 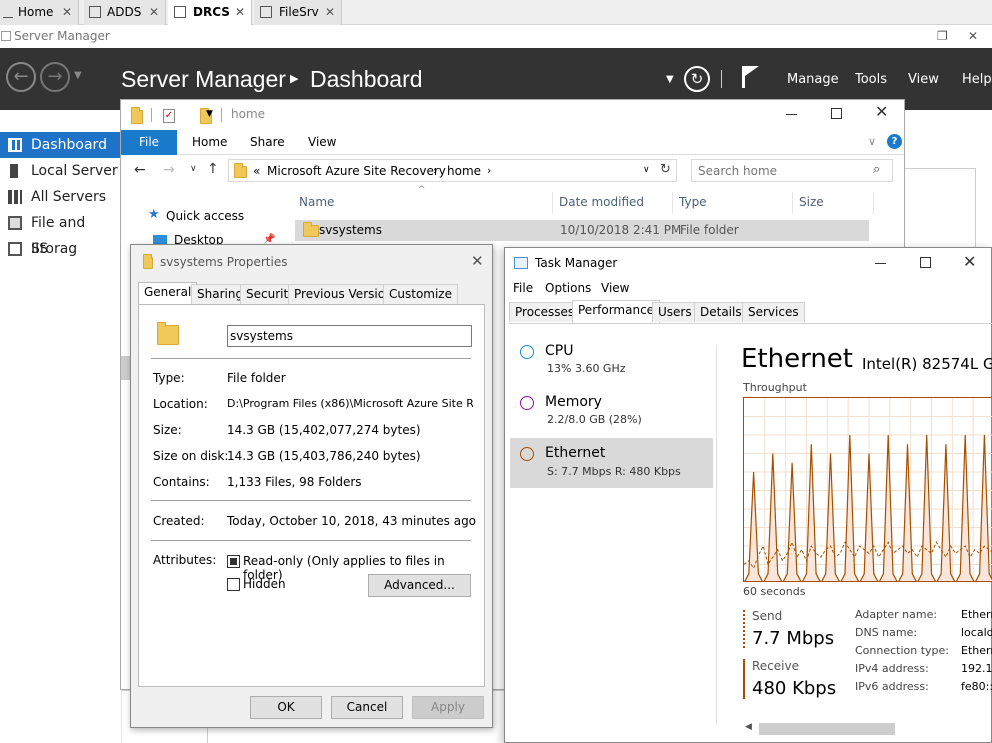 I want to click on resource-name: Memory, so click(x=573, y=402).